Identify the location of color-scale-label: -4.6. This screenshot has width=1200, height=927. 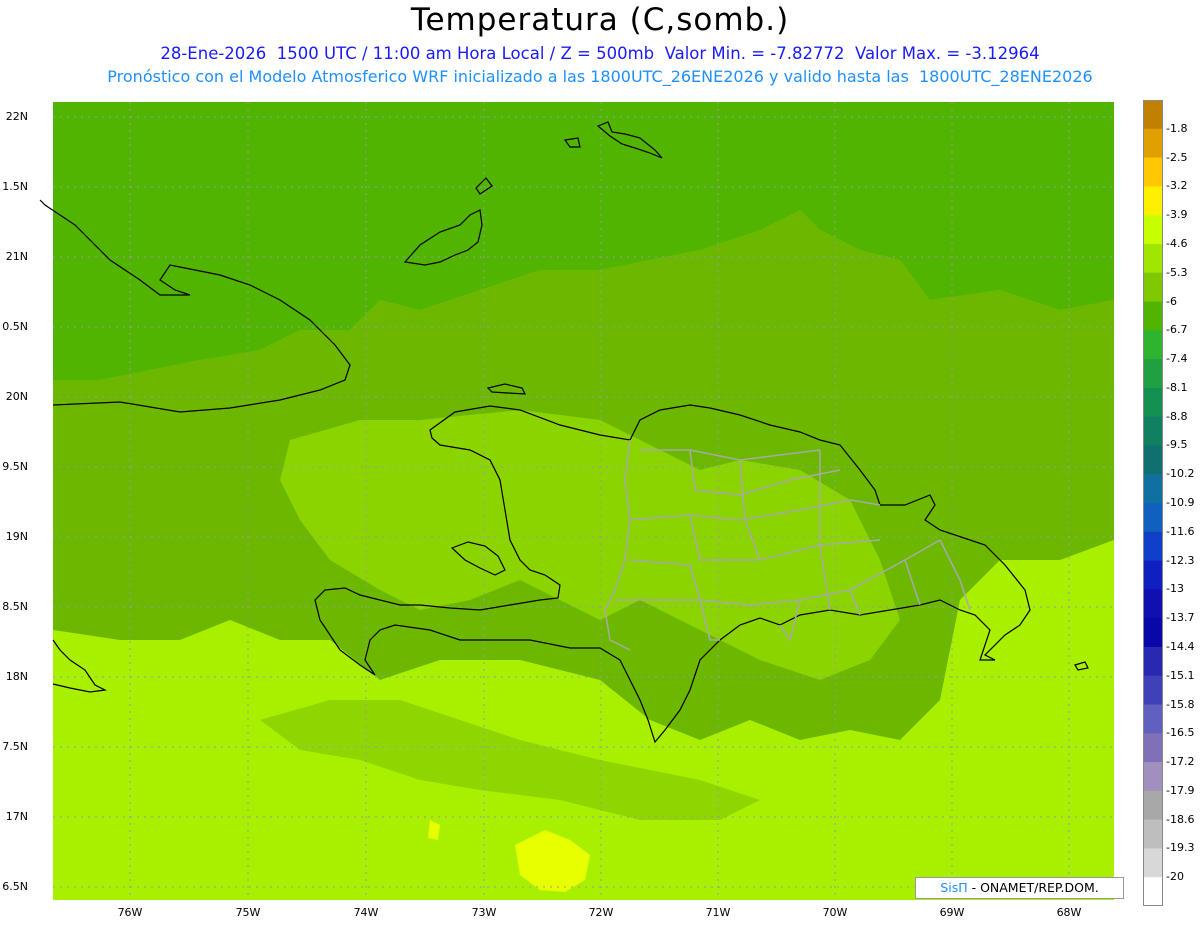
(1177, 243).